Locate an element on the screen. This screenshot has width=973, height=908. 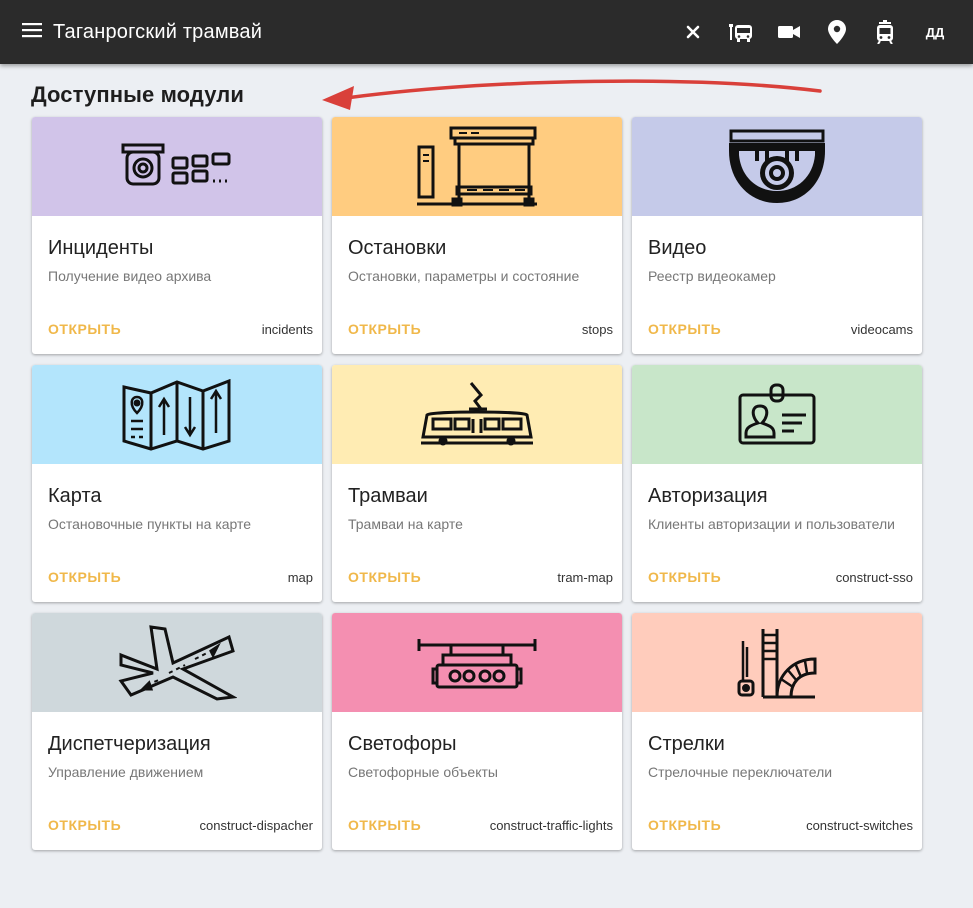
card-title: Авторизация is located at coordinates (708, 496).